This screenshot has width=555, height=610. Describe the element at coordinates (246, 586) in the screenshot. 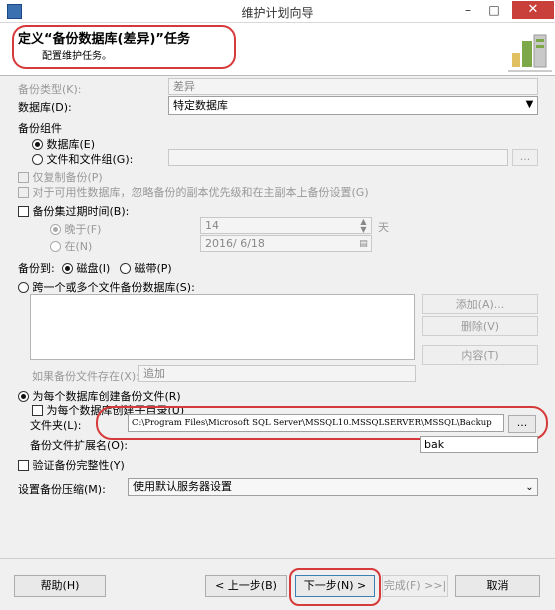

I see `back-button: < 上一步(B)` at that location.